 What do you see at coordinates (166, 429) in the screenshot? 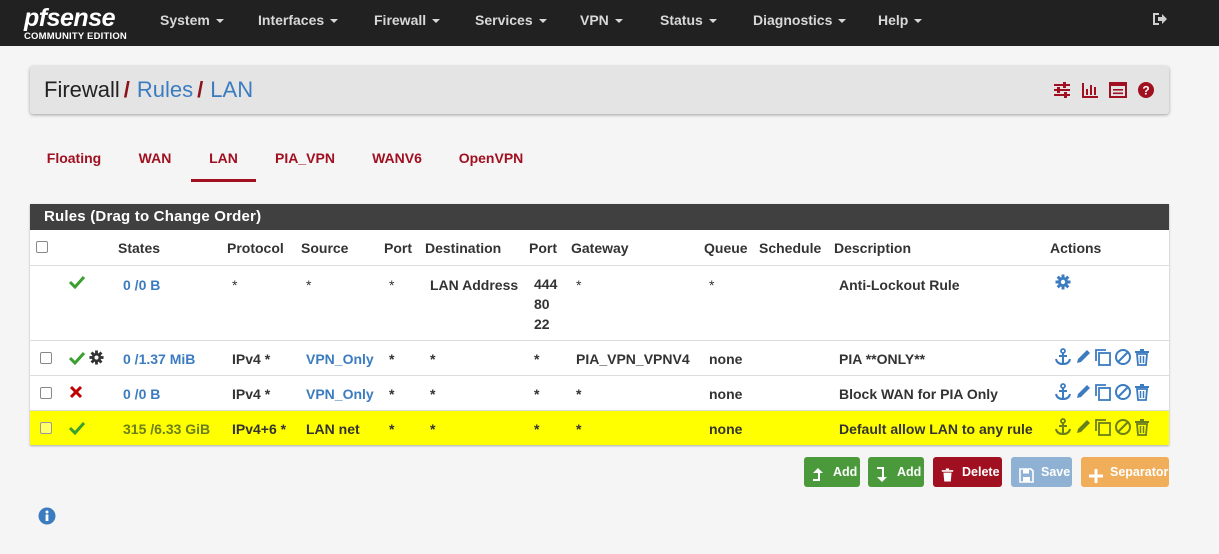
I see `states-link: 315 /6.33 GiB` at bounding box center [166, 429].